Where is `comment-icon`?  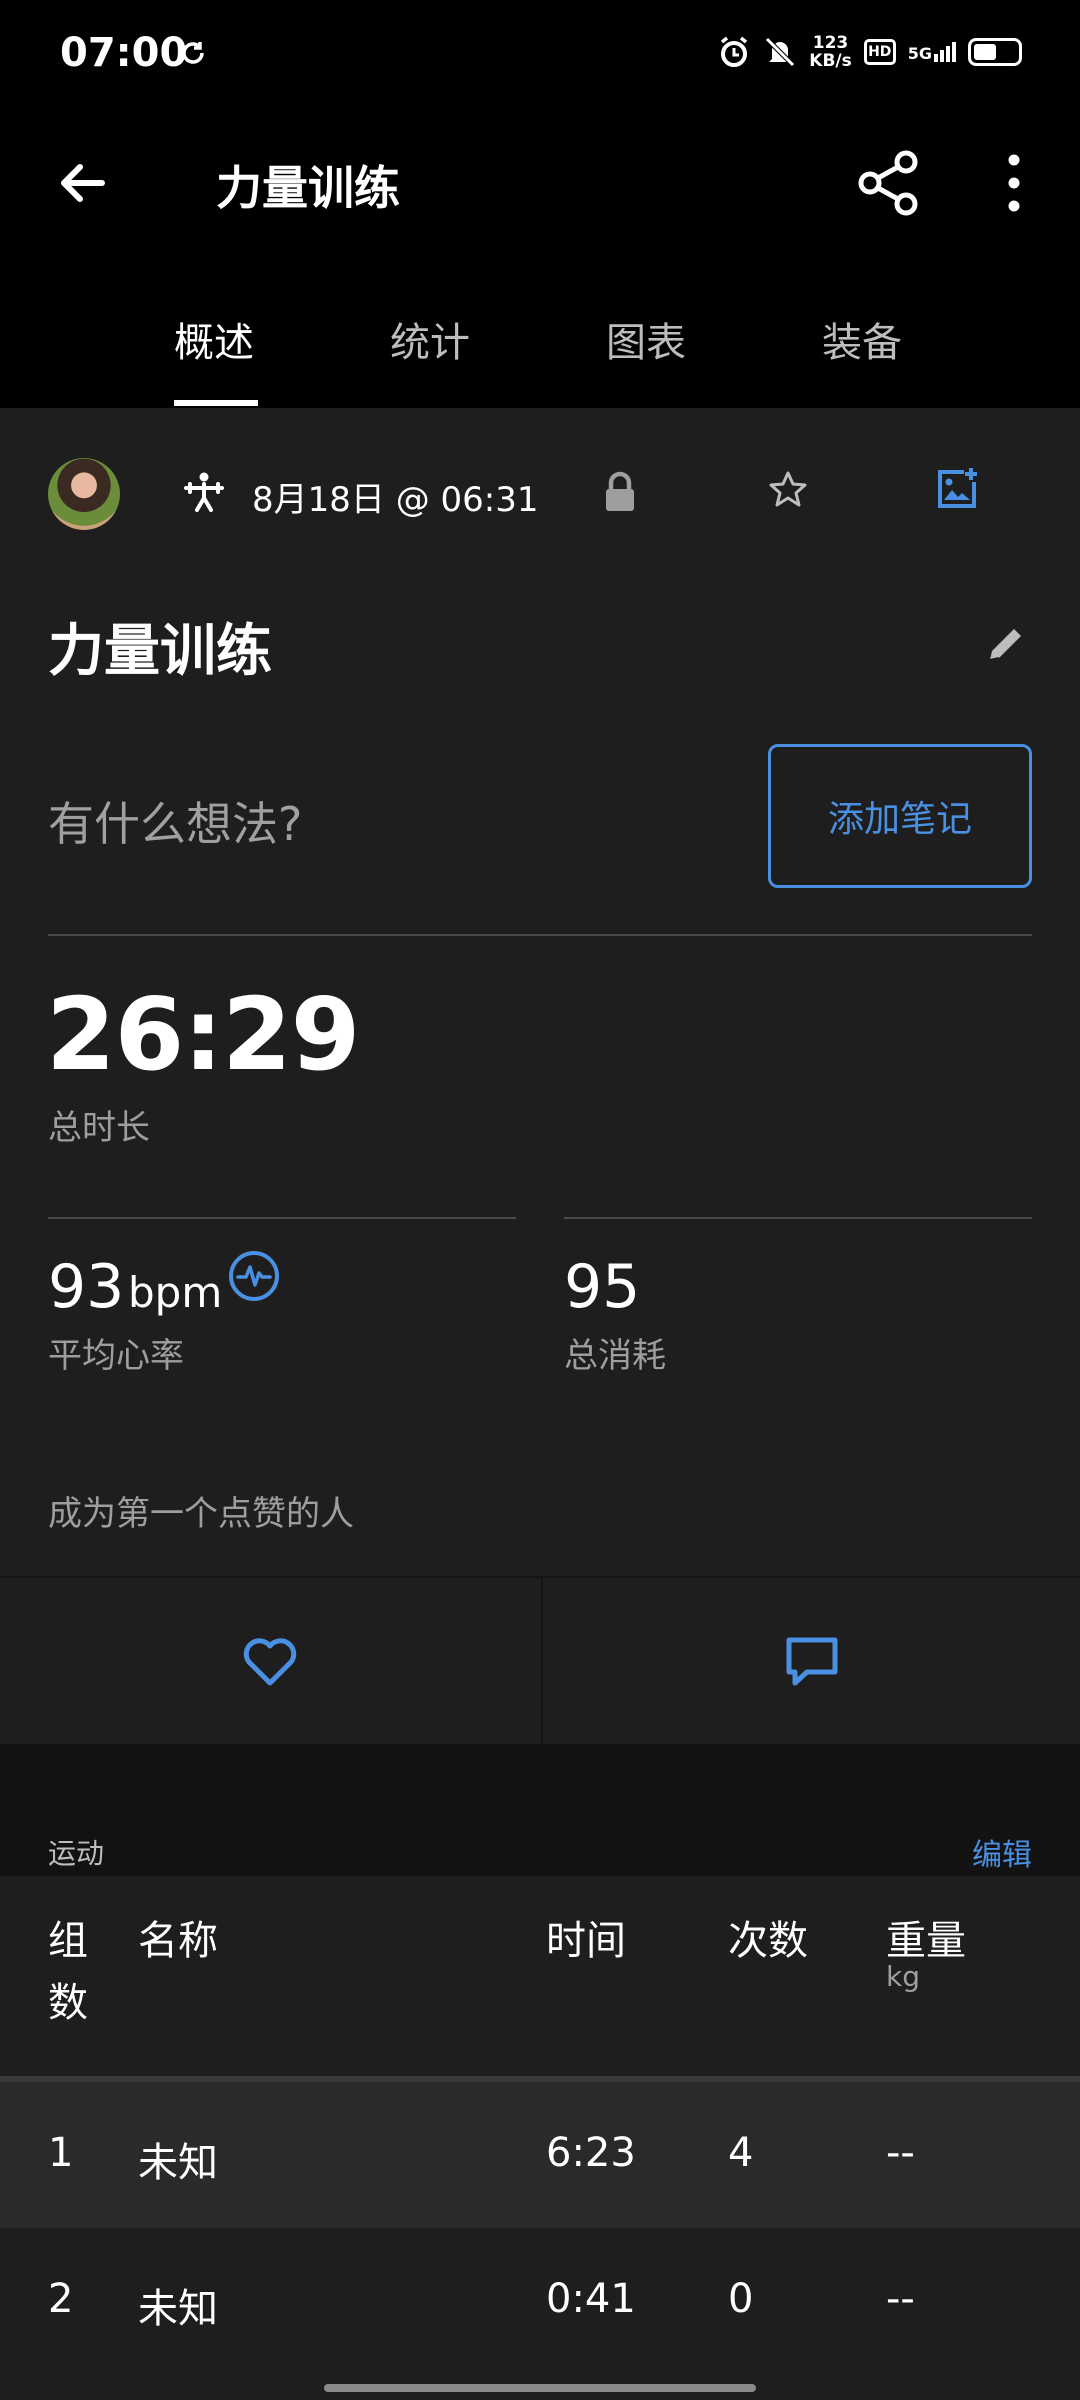 comment-icon is located at coordinates (811, 1661).